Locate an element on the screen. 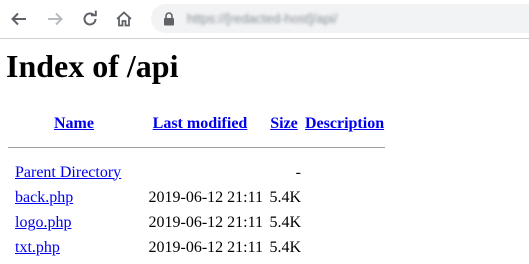 Image resolution: width=529 pixels, height=264 pixels. sort-by-size-link: Size is located at coordinates (284, 123).